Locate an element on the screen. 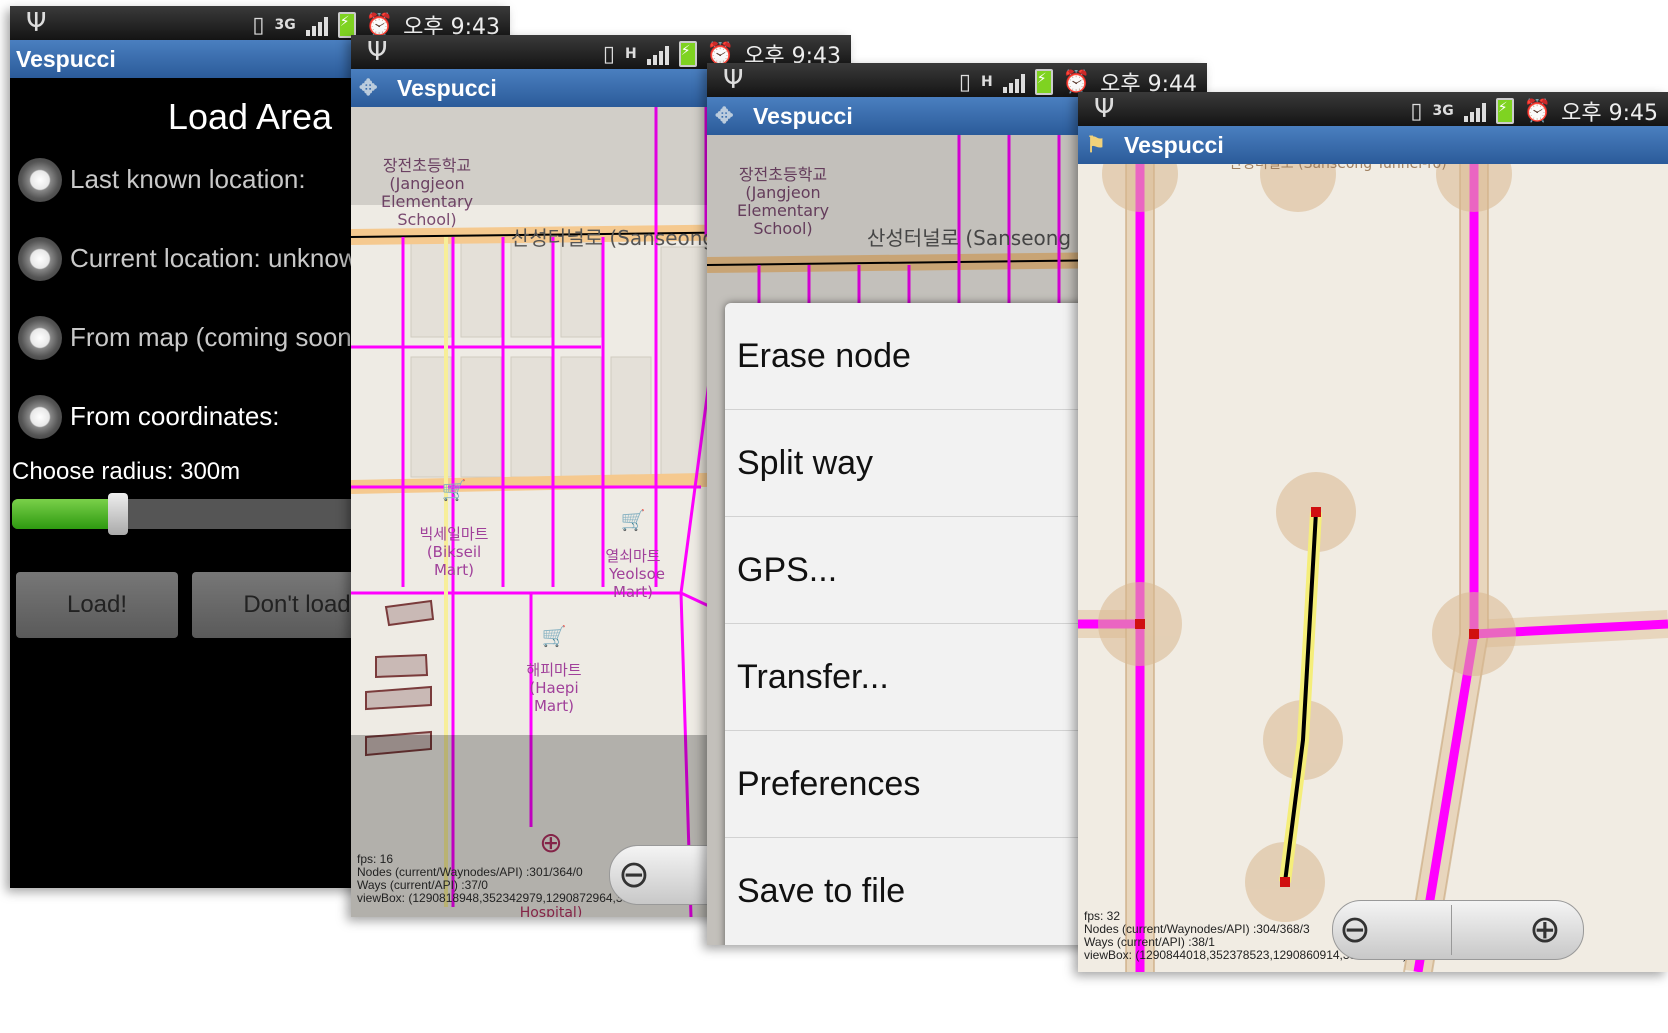  radio-label: Last known location: is located at coordinates (188, 179).